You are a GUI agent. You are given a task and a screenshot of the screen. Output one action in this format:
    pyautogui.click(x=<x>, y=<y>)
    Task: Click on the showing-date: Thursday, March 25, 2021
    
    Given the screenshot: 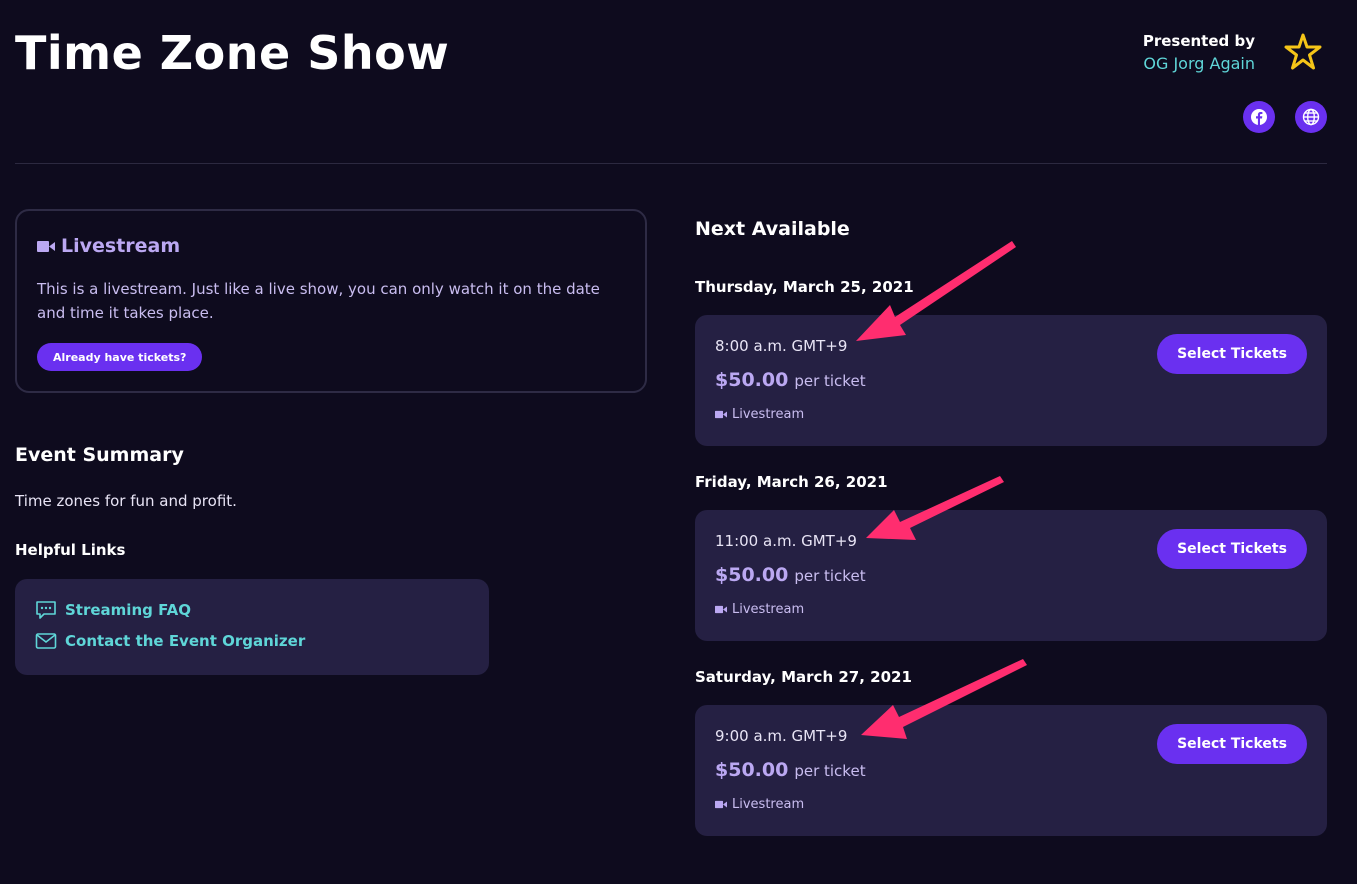 What is the action you would take?
    pyautogui.click(x=804, y=287)
    